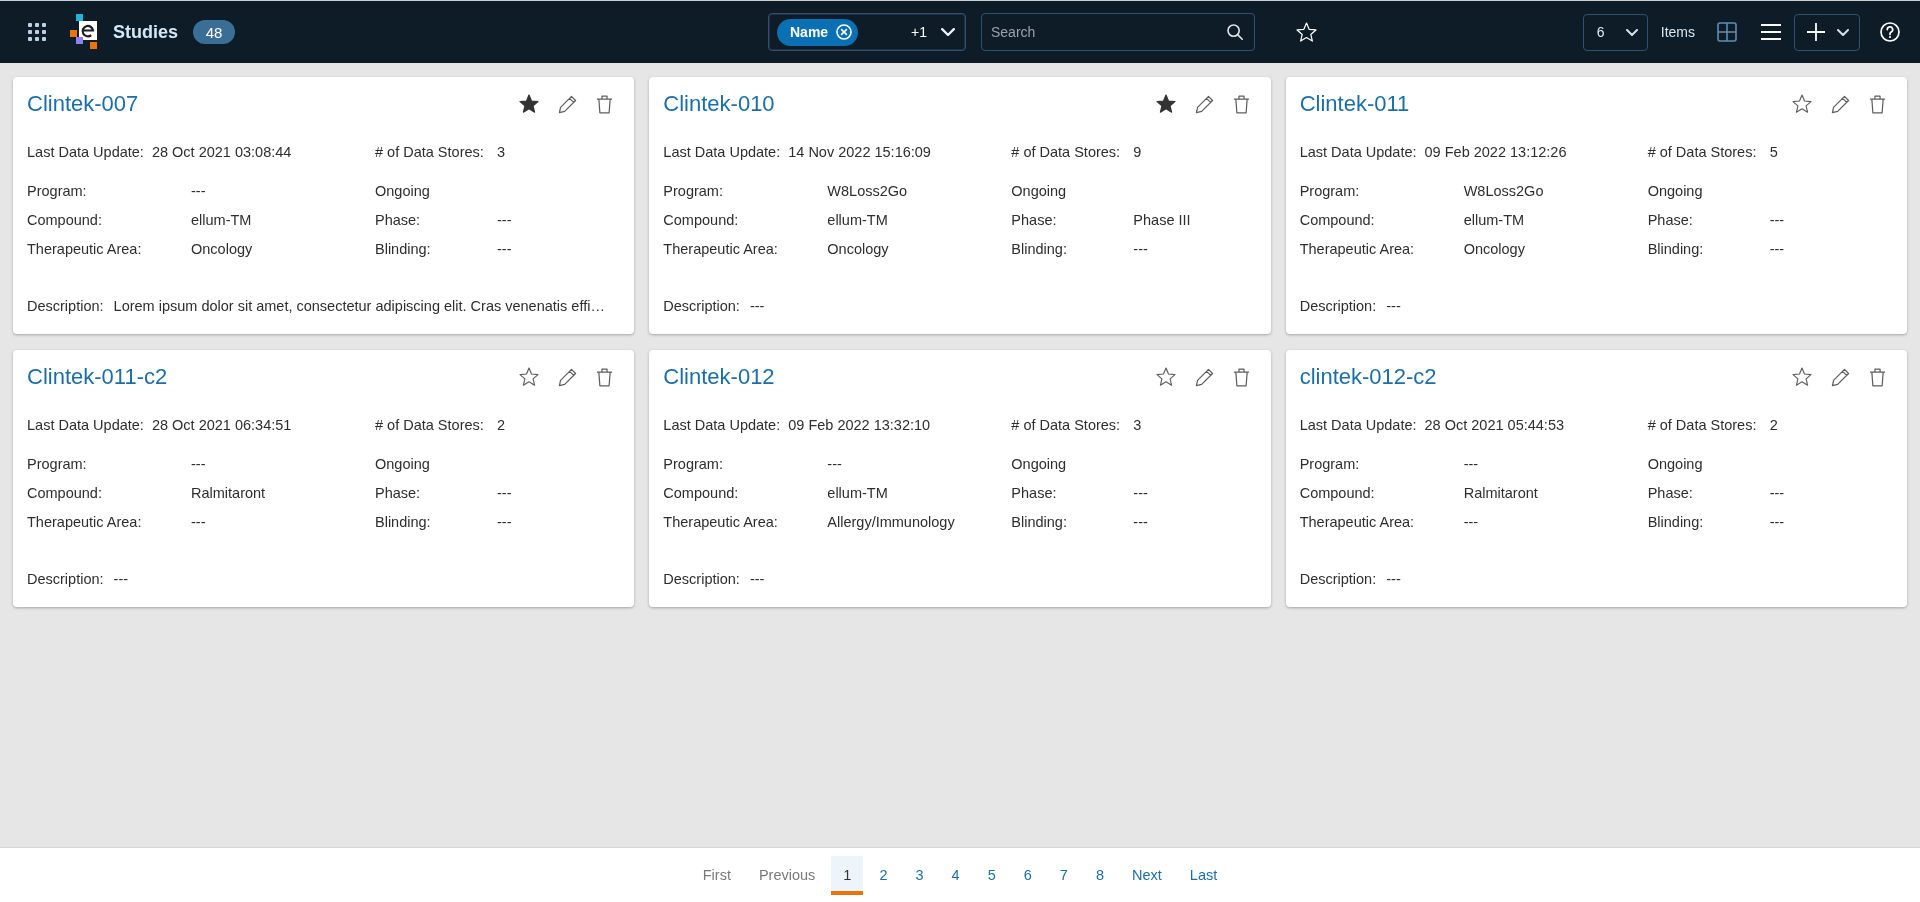  I want to click on page-link: 8, so click(1099, 875).